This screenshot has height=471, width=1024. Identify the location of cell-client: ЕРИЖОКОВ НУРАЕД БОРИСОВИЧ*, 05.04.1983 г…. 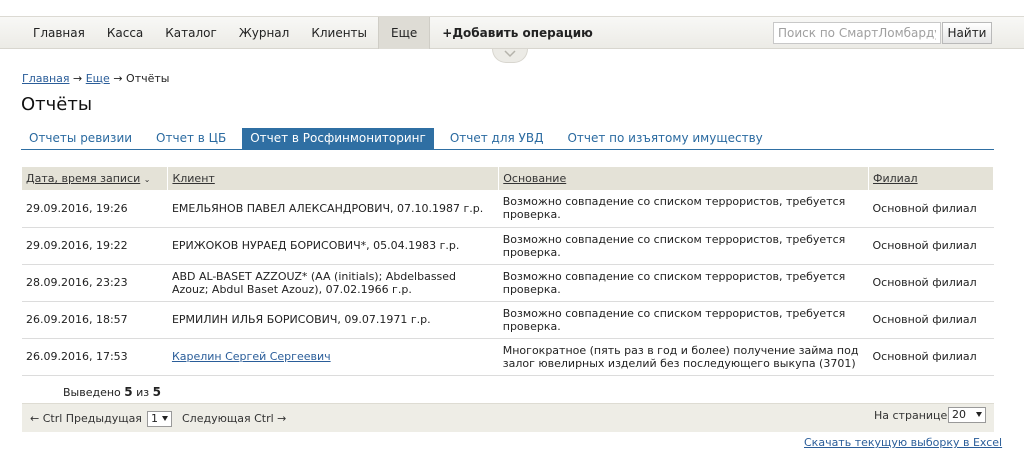
(333, 246).